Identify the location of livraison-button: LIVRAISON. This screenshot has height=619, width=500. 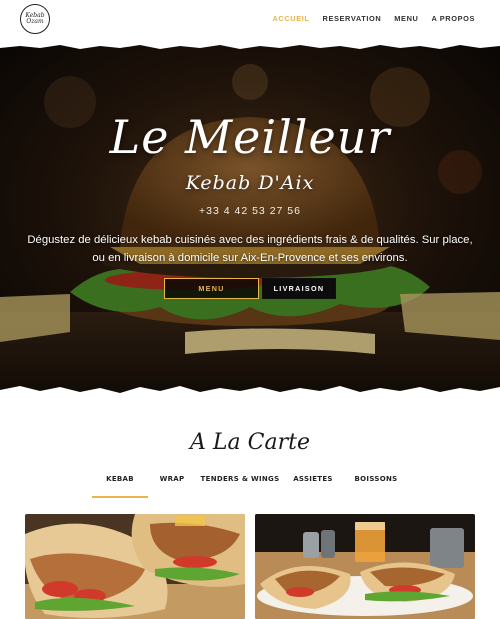
(299, 288).